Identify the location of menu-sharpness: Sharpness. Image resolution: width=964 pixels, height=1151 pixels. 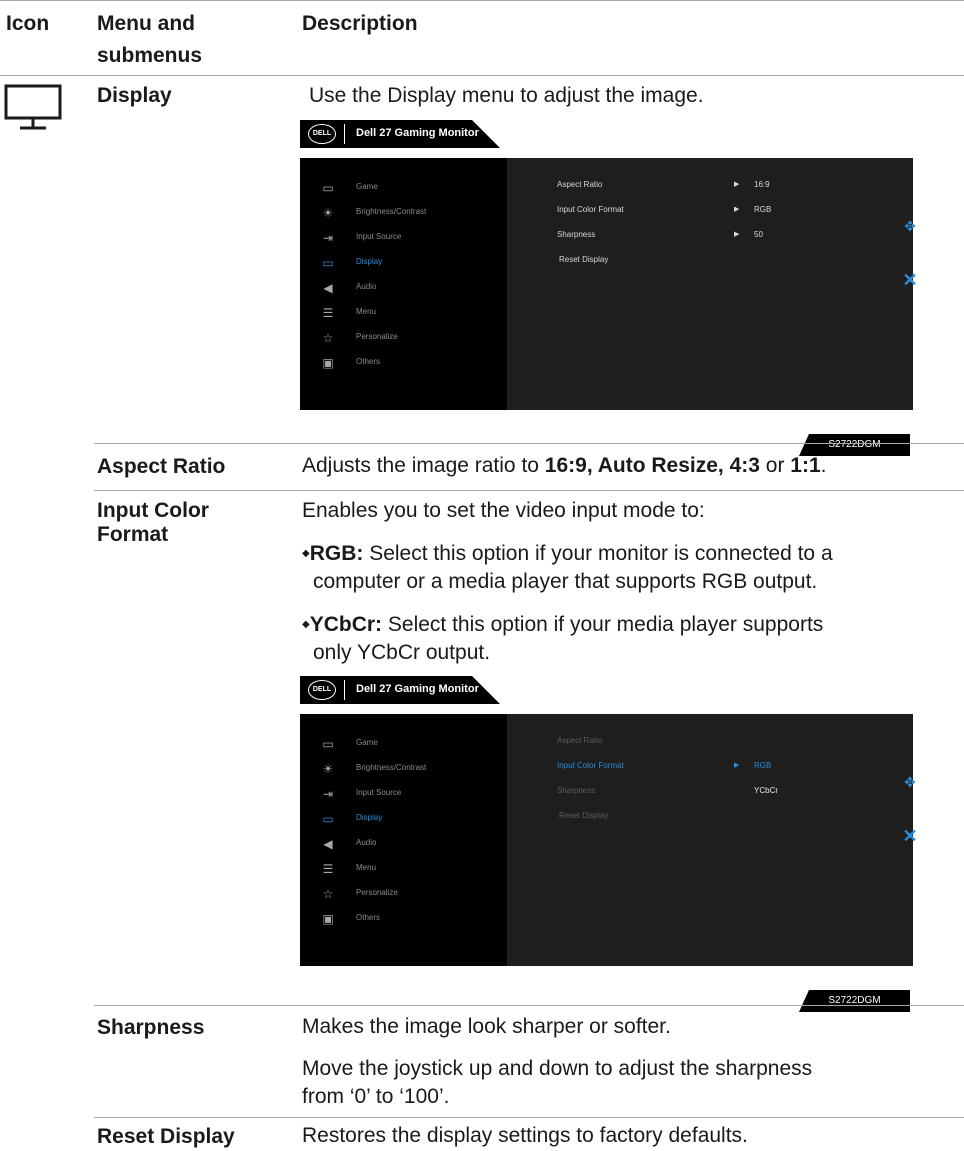
(151, 1027).